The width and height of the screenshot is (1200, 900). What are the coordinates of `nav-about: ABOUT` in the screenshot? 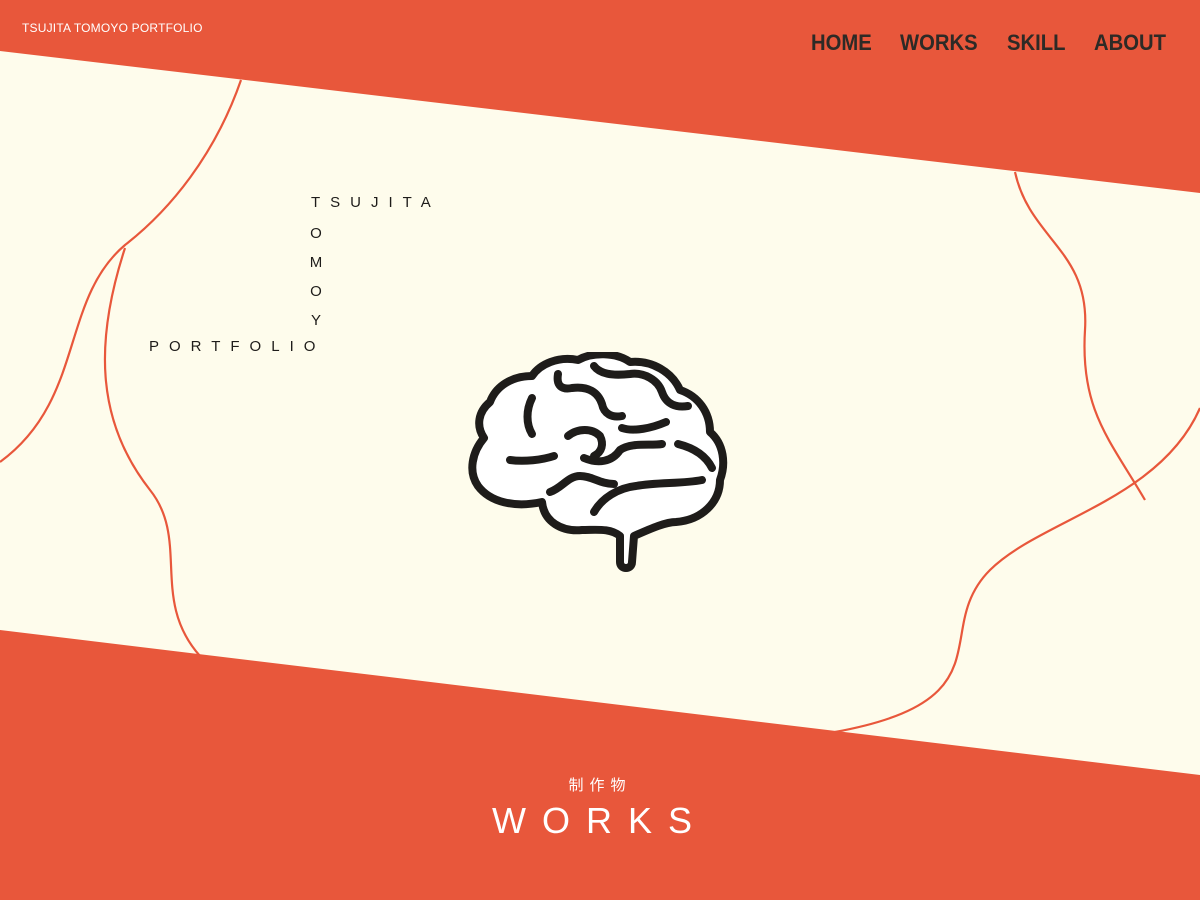 It's located at (1130, 43).